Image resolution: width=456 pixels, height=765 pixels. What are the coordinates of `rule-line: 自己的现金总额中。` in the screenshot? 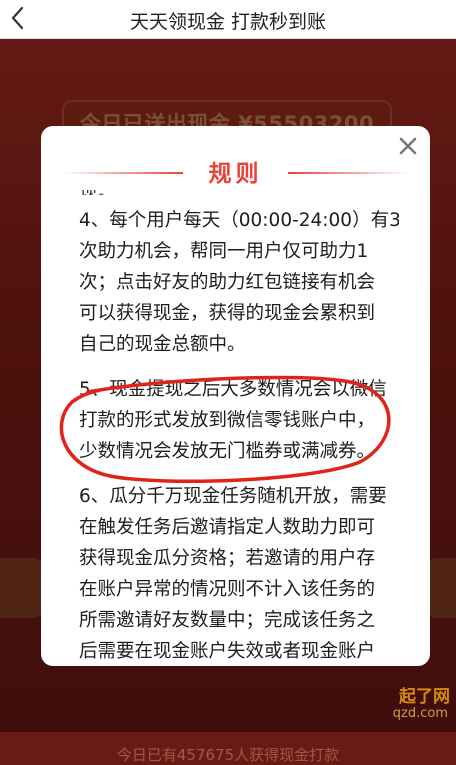 It's located at (162, 344).